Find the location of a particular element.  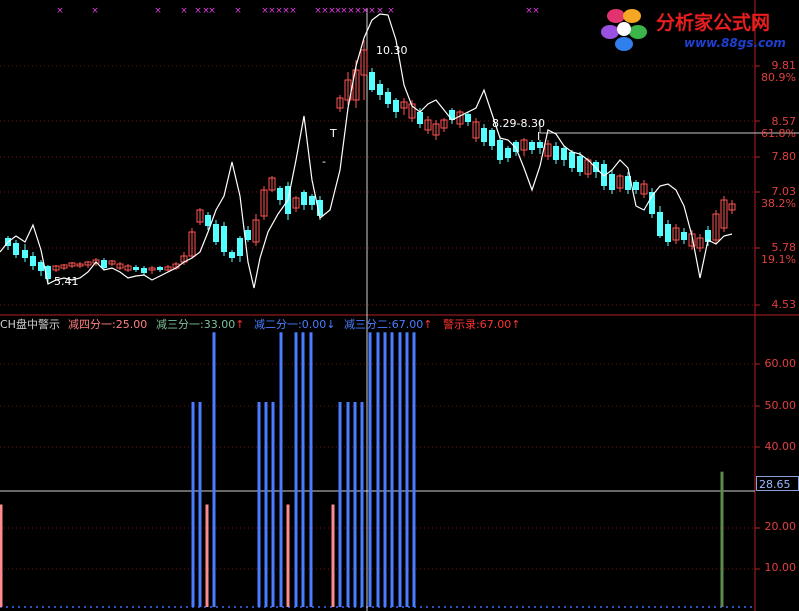

indicator-item-label: 减三分一:33.00 is located at coordinates (196, 324).